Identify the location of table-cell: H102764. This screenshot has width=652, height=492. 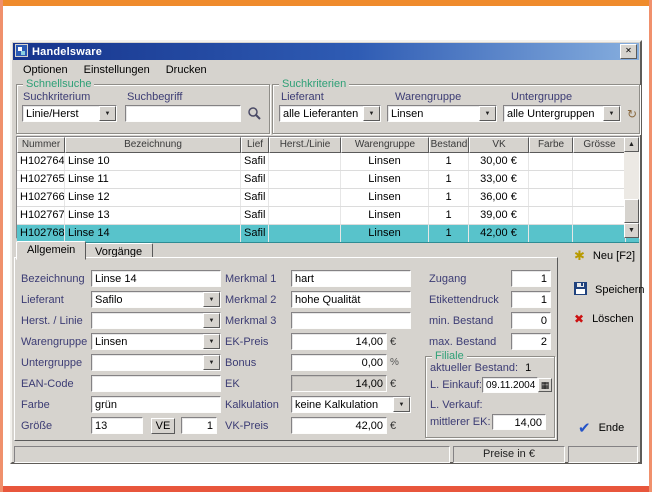
(41, 161).